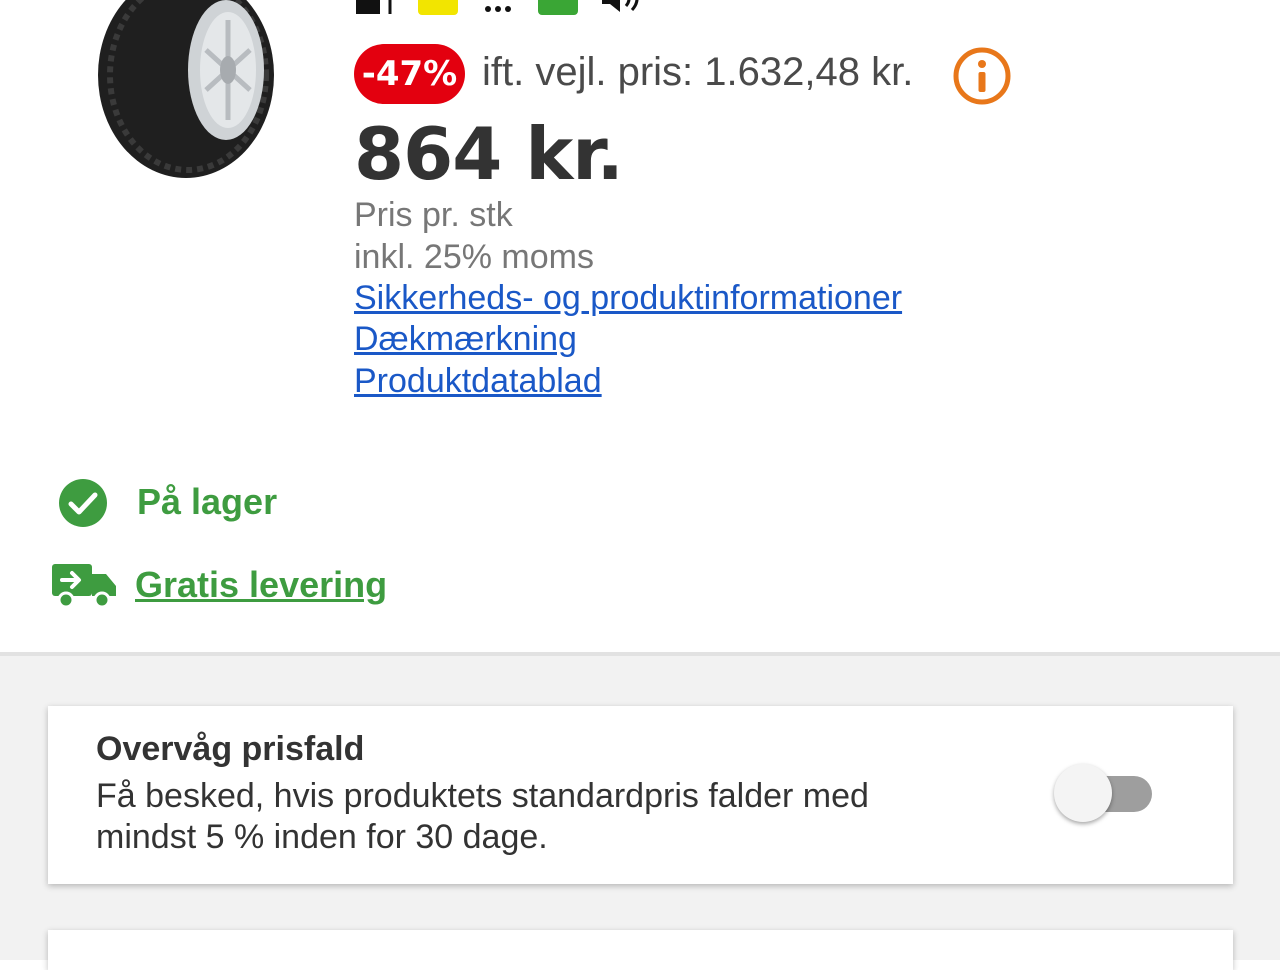  What do you see at coordinates (433, 215) in the screenshot?
I see `price-unit: Pris pr. stk` at bounding box center [433, 215].